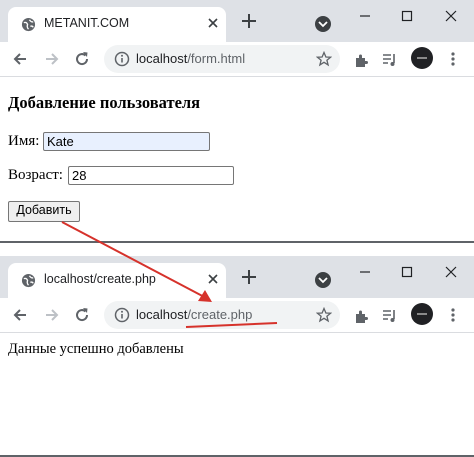 The height and width of the screenshot is (457, 474). I want to click on tab-strip: localhost/create.php, so click(237, 277).